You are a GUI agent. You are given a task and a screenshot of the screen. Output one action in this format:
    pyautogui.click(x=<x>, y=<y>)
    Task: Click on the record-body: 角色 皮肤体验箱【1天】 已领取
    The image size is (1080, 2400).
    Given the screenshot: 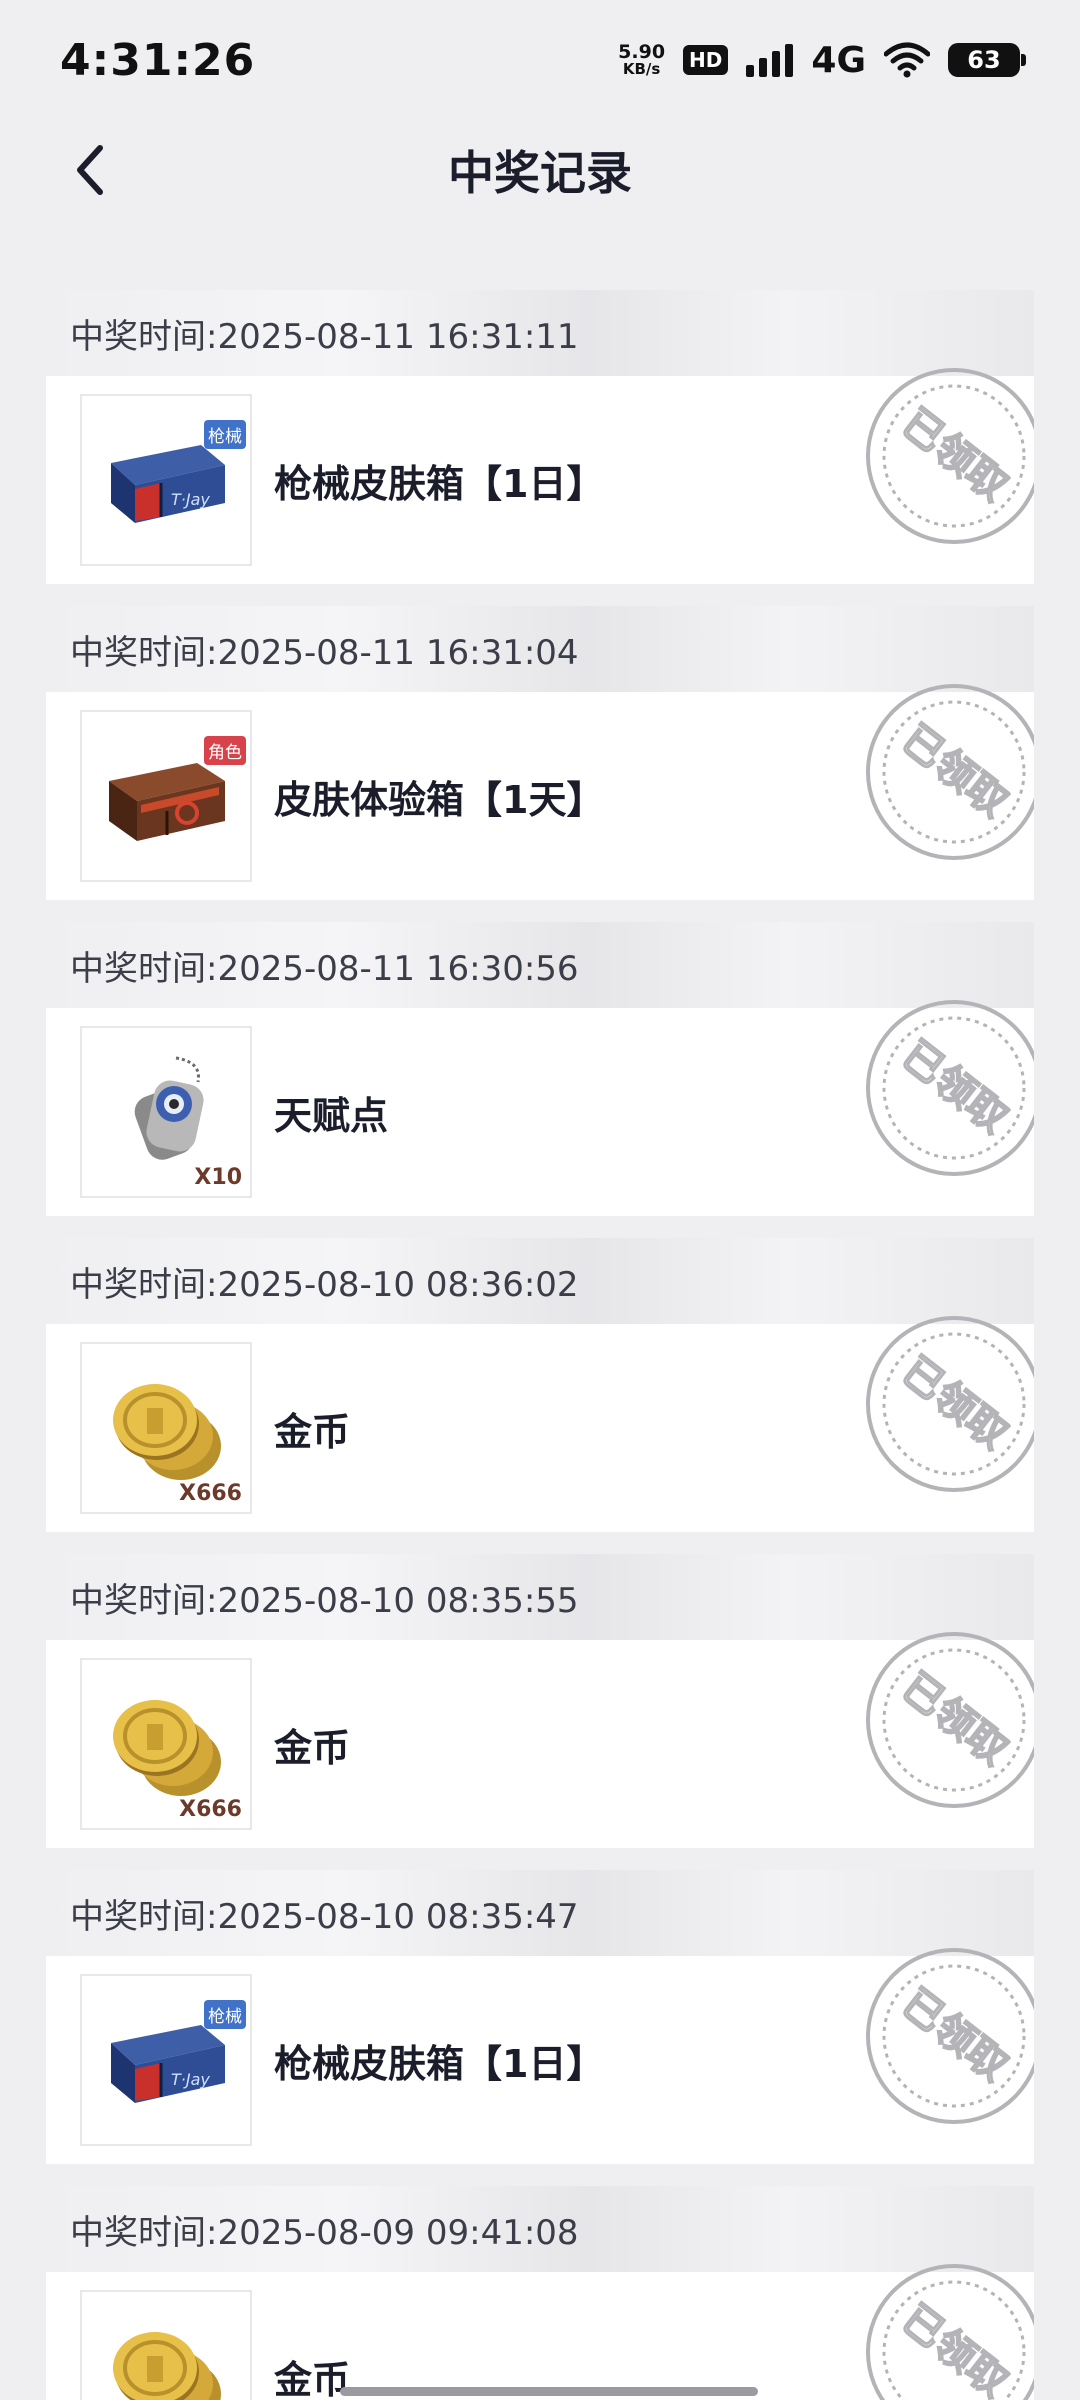 What is the action you would take?
    pyautogui.click(x=540, y=792)
    